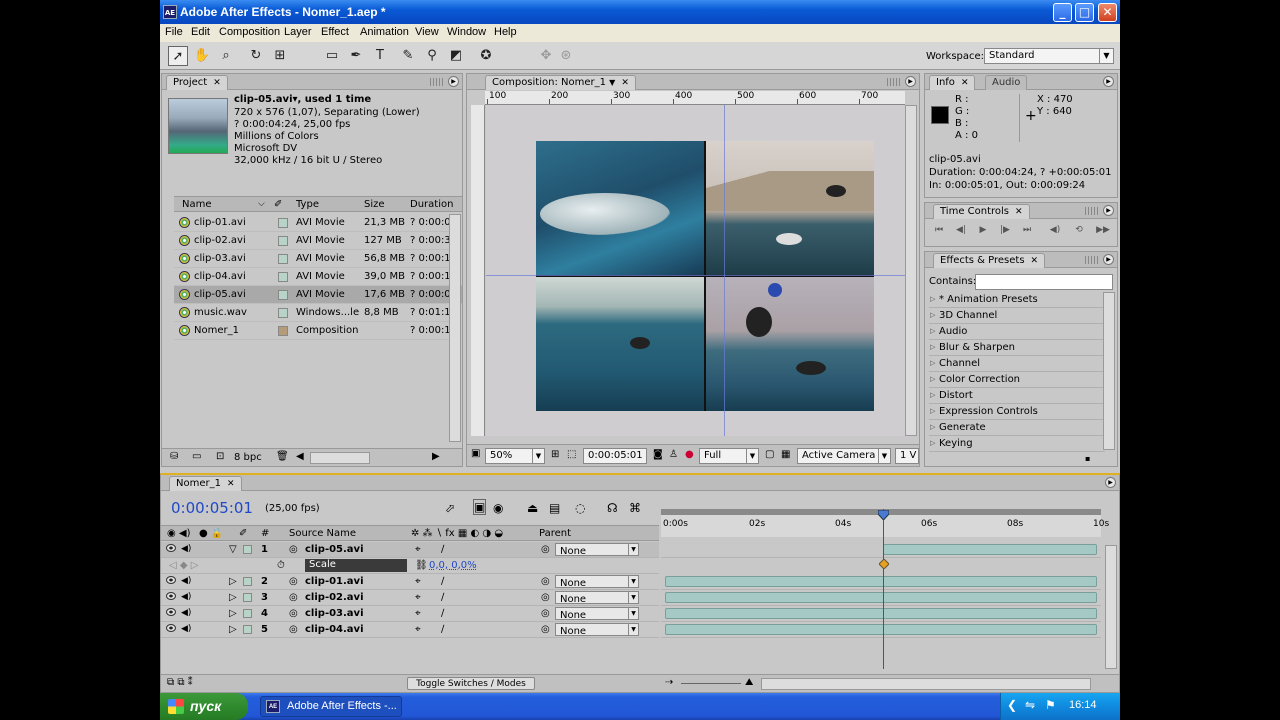  What do you see at coordinates (280, 56) in the screenshot?
I see `orbit-camera-icon: ⊞` at bounding box center [280, 56].